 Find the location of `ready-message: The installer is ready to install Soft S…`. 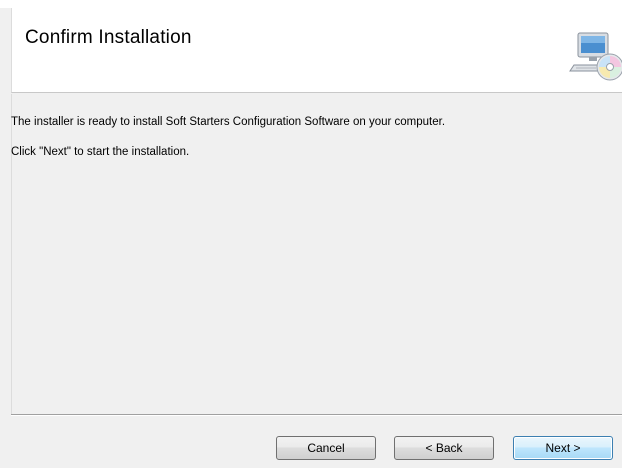

ready-message: The installer is ready to install Soft S… is located at coordinates (228, 122).